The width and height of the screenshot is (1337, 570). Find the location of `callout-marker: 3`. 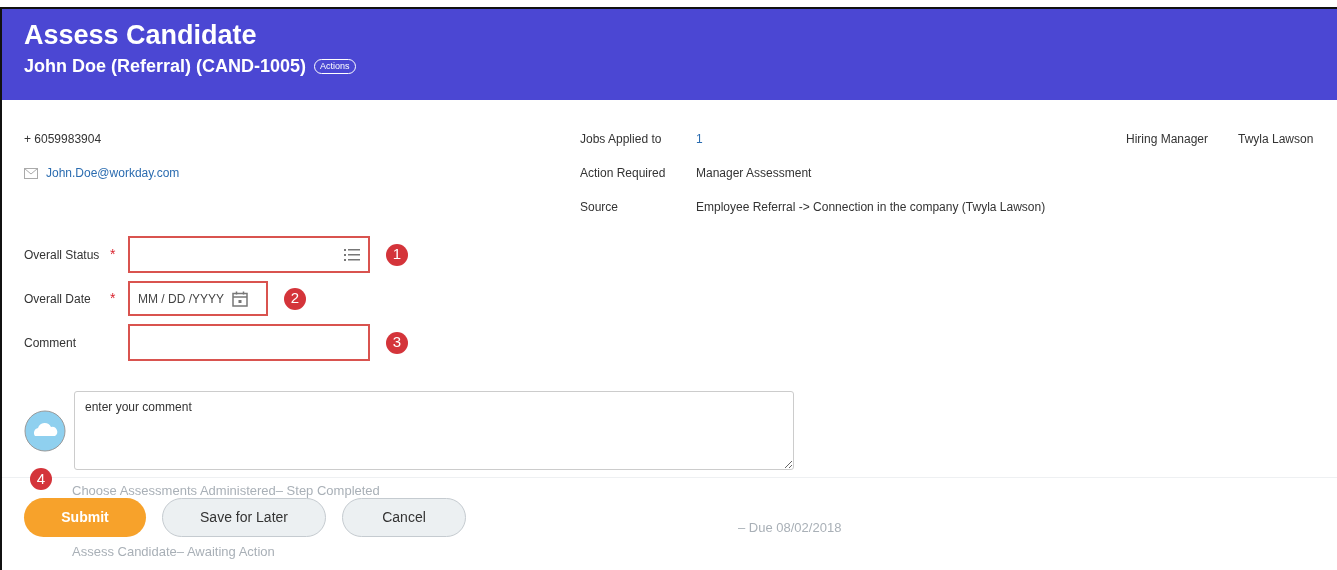

callout-marker: 3 is located at coordinates (397, 342).